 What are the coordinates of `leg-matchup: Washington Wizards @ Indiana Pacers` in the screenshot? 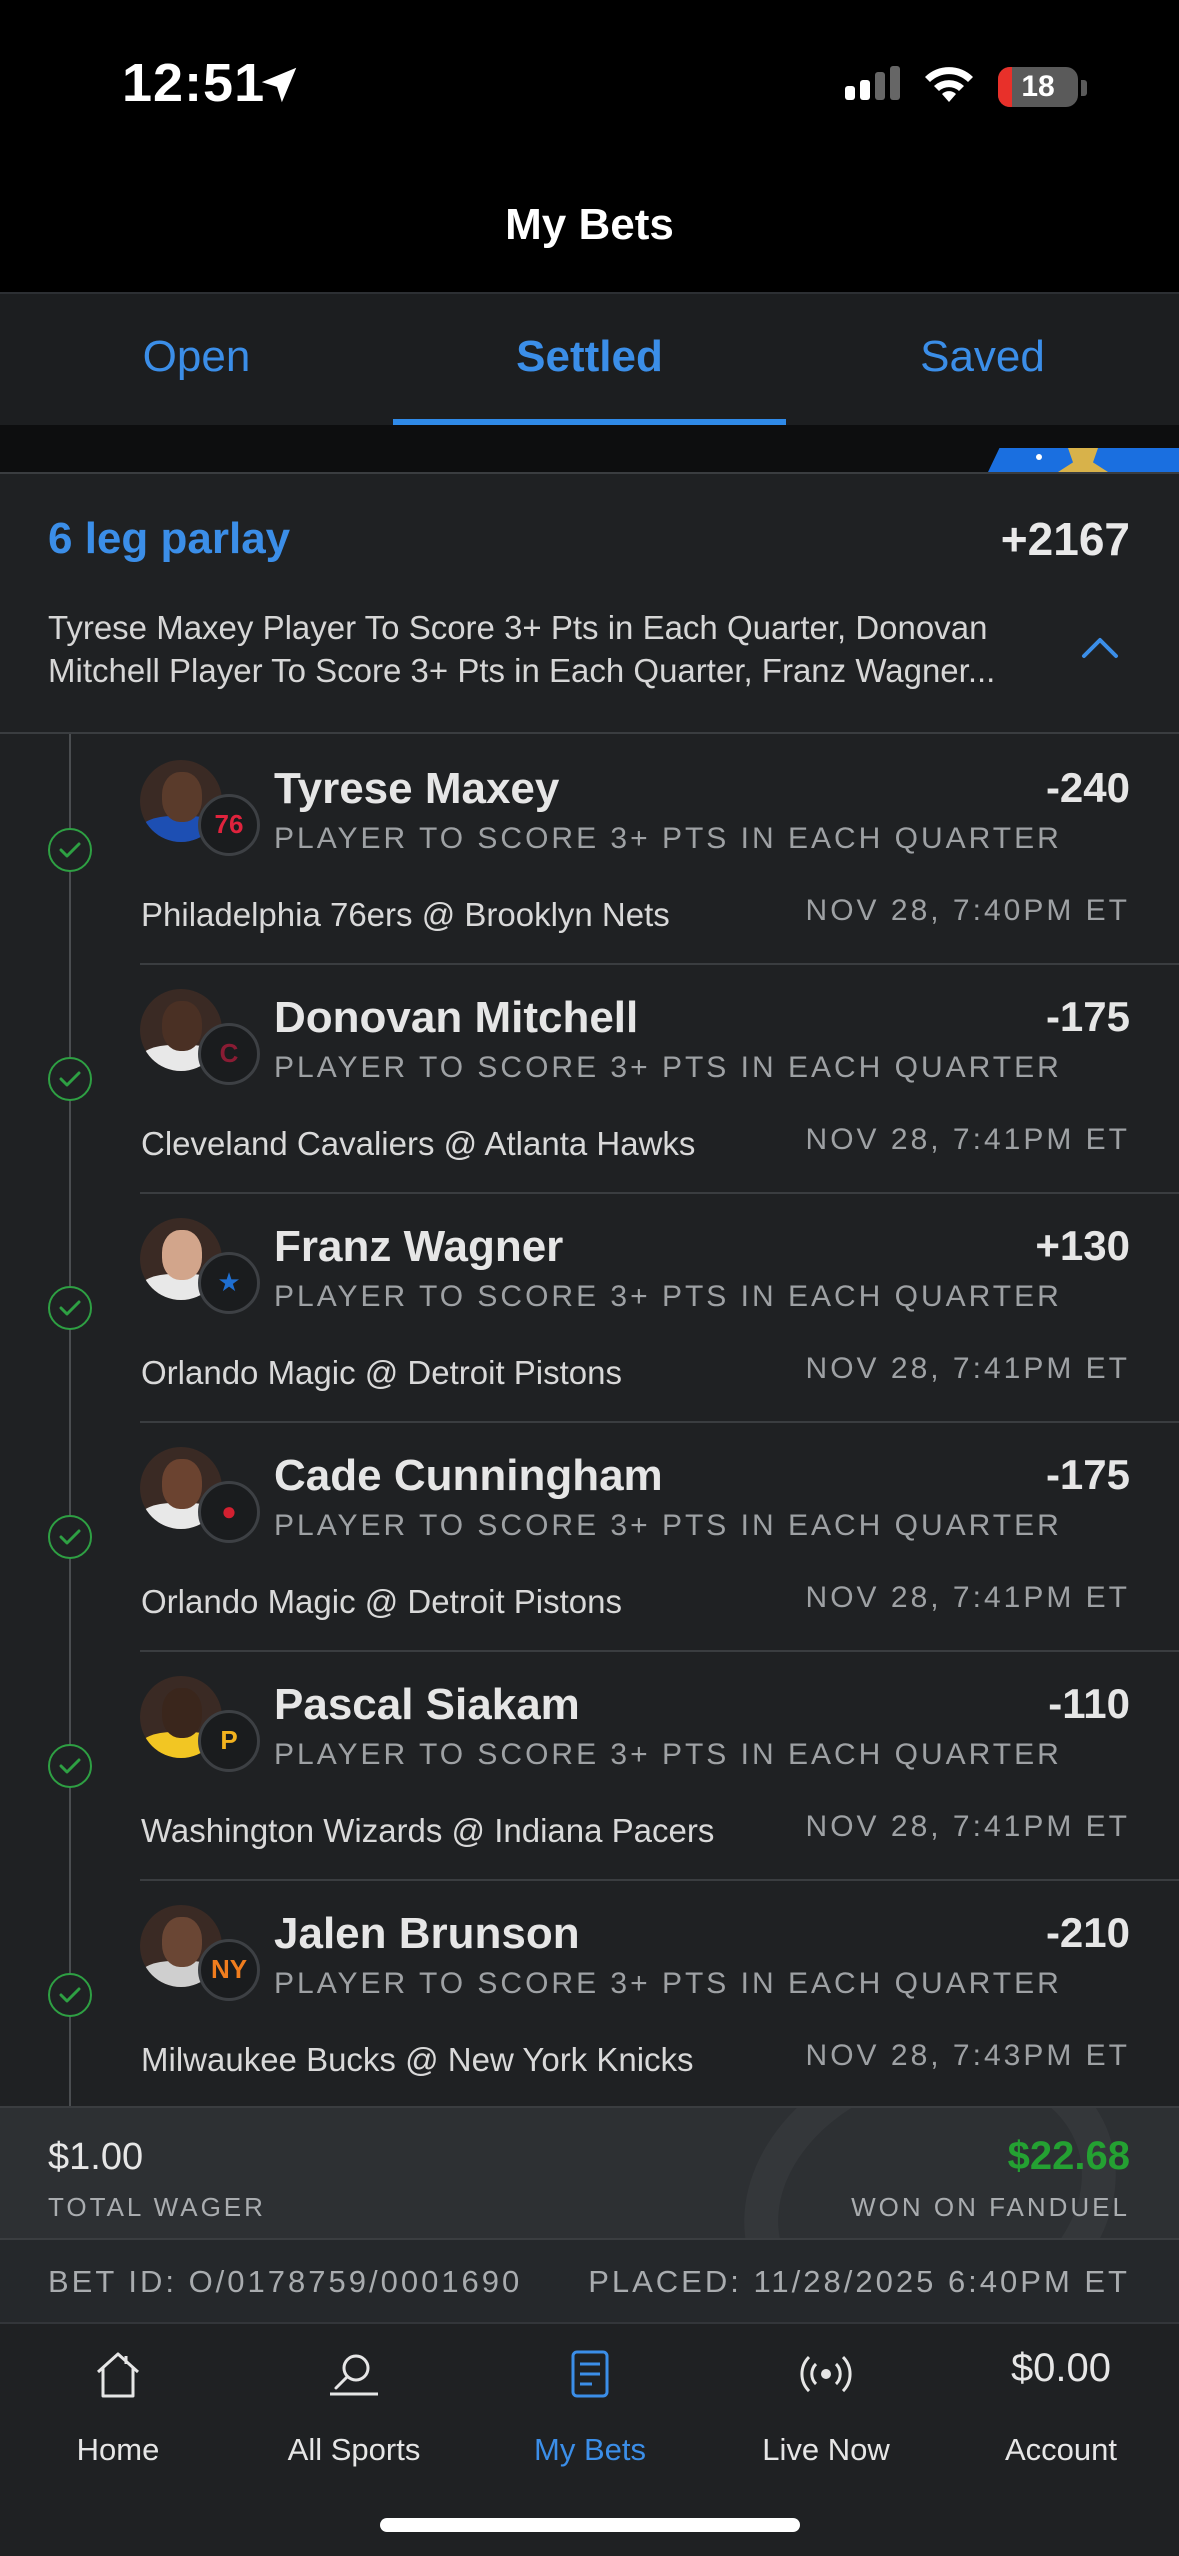 It's located at (428, 1830).